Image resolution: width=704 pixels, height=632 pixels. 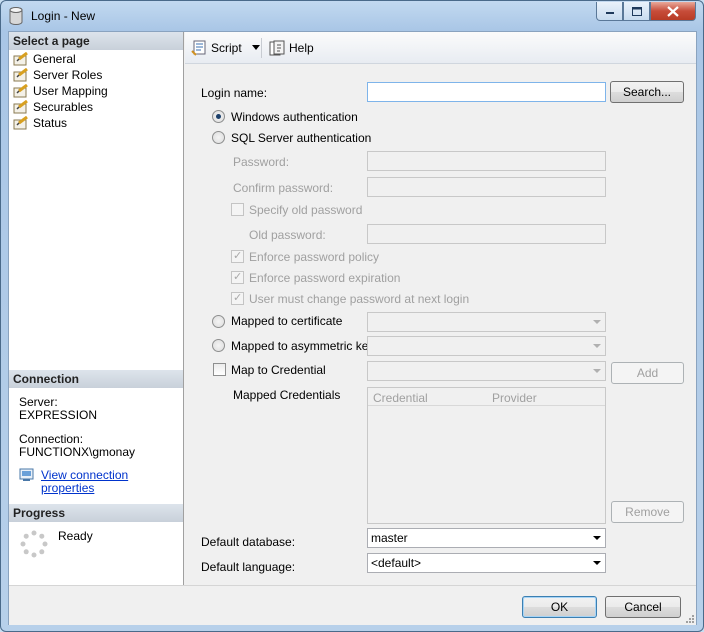 What do you see at coordinates (287, 235) in the screenshot?
I see `old-password-label: Old password:` at bounding box center [287, 235].